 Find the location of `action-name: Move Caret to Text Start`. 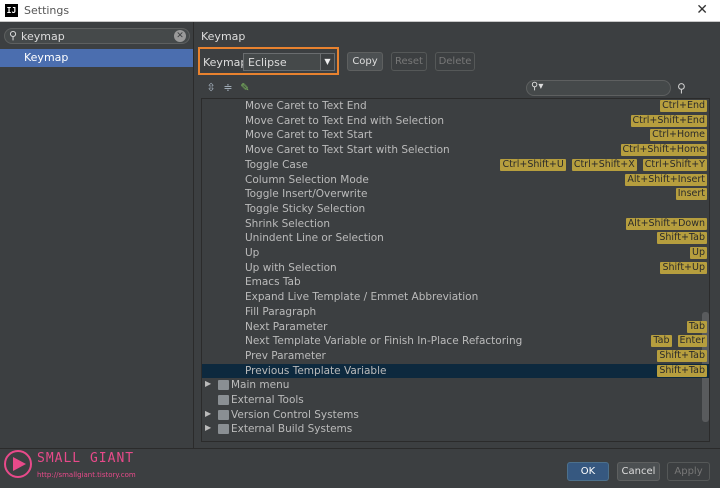

action-name: Move Caret to Text Start is located at coordinates (309, 135).